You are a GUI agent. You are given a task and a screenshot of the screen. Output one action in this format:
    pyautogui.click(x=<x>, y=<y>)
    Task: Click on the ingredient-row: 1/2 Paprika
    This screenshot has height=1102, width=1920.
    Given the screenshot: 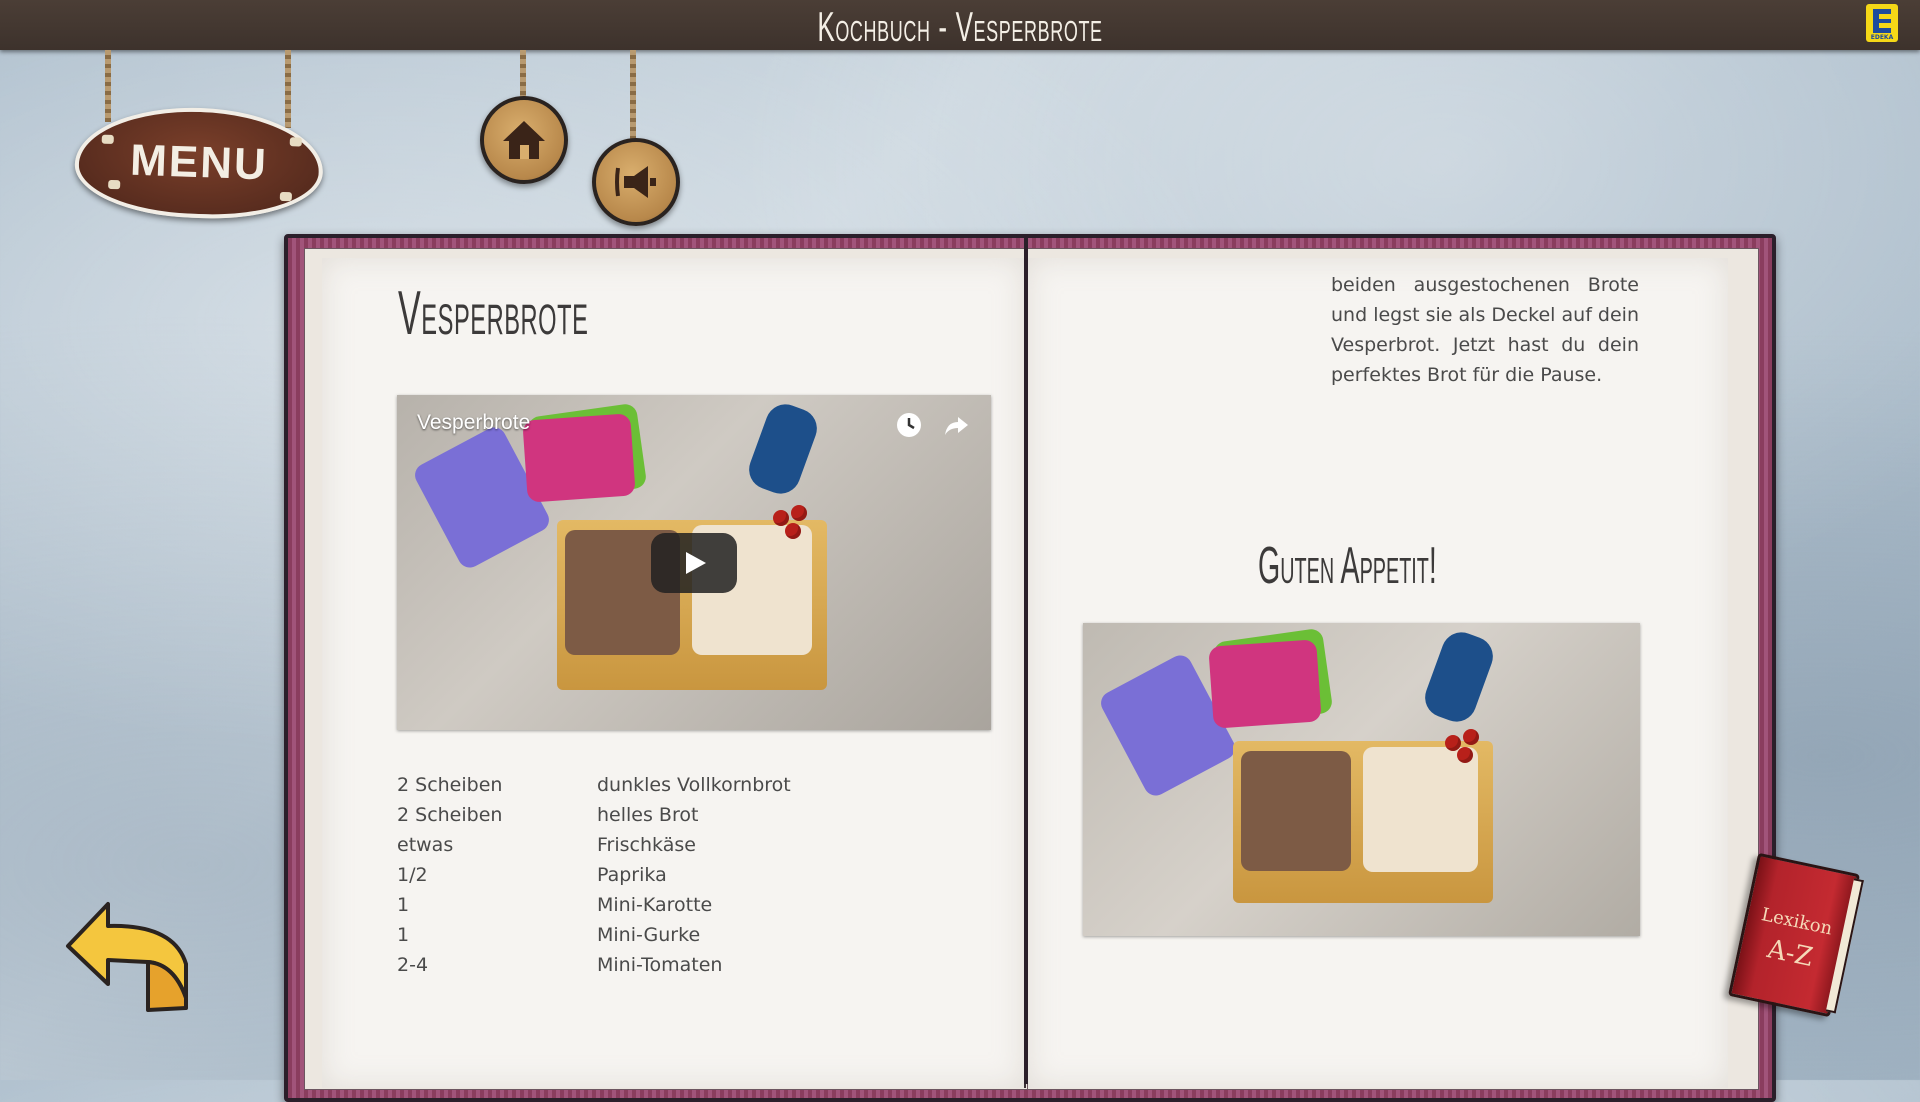 What is the action you would take?
    pyautogui.click(x=647, y=875)
    